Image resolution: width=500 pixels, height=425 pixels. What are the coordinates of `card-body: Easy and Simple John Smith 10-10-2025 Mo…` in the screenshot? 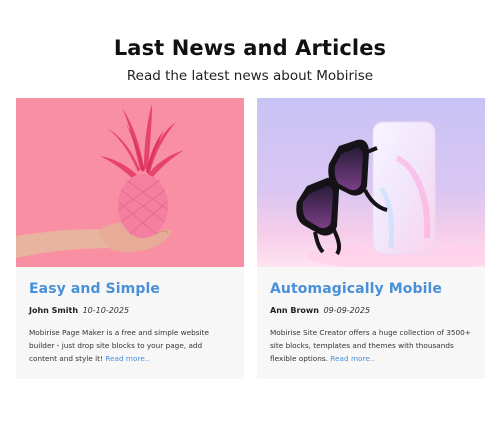 It's located at (130, 316).